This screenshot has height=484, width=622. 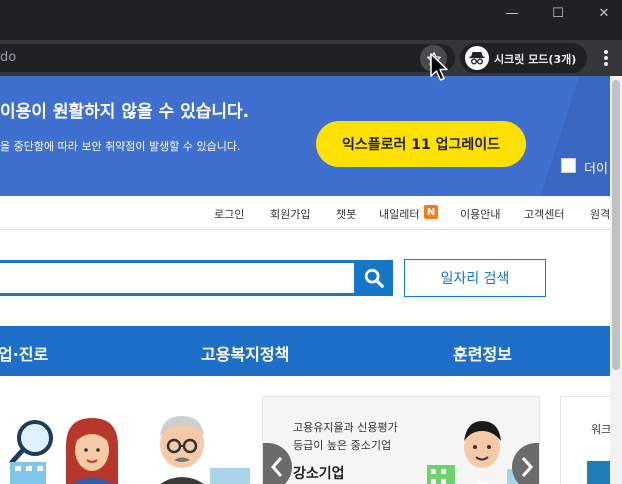 I want to click on nav-career: 업·진로, so click(x=24, y=353).